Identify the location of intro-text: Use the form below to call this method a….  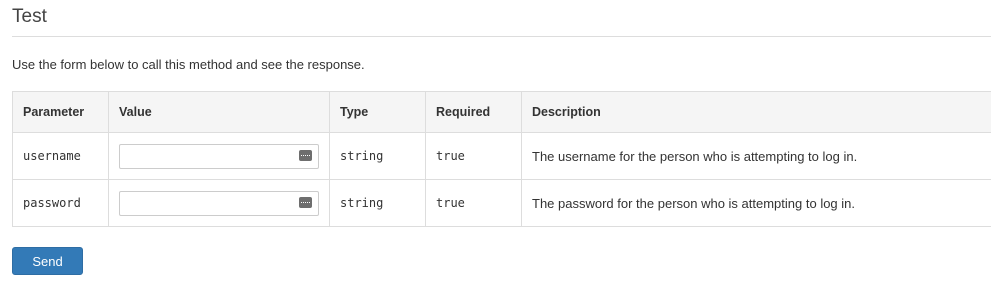
(188, 64).